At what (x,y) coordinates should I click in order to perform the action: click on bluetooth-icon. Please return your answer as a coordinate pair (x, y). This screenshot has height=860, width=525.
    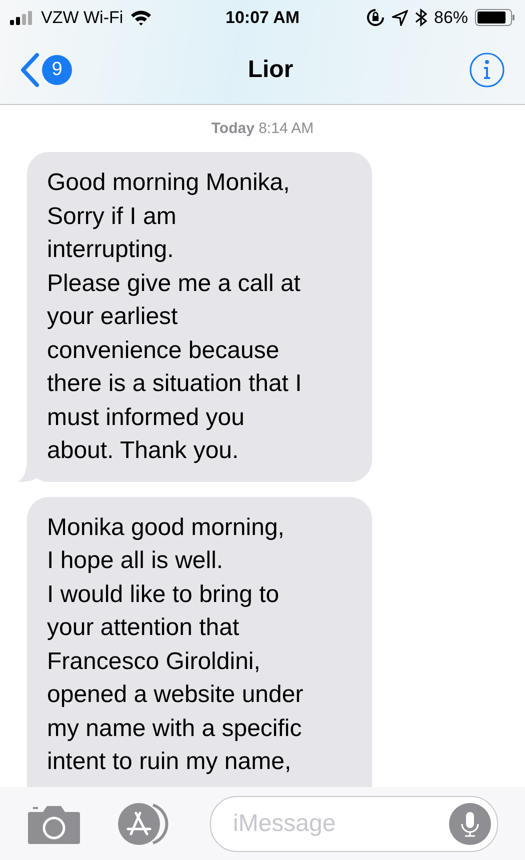
    Looking at the image, I should click on (420, 17).